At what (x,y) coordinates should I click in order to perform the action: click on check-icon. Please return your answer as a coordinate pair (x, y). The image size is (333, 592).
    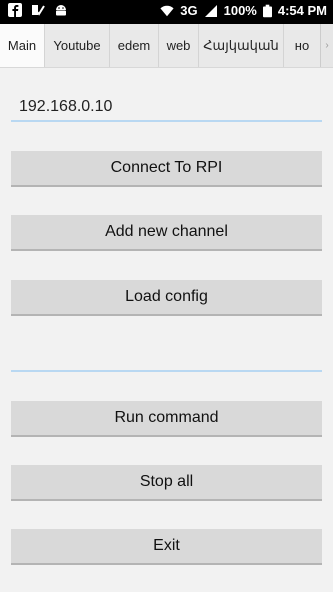
    Looking at the image, I should click on (38, 10).